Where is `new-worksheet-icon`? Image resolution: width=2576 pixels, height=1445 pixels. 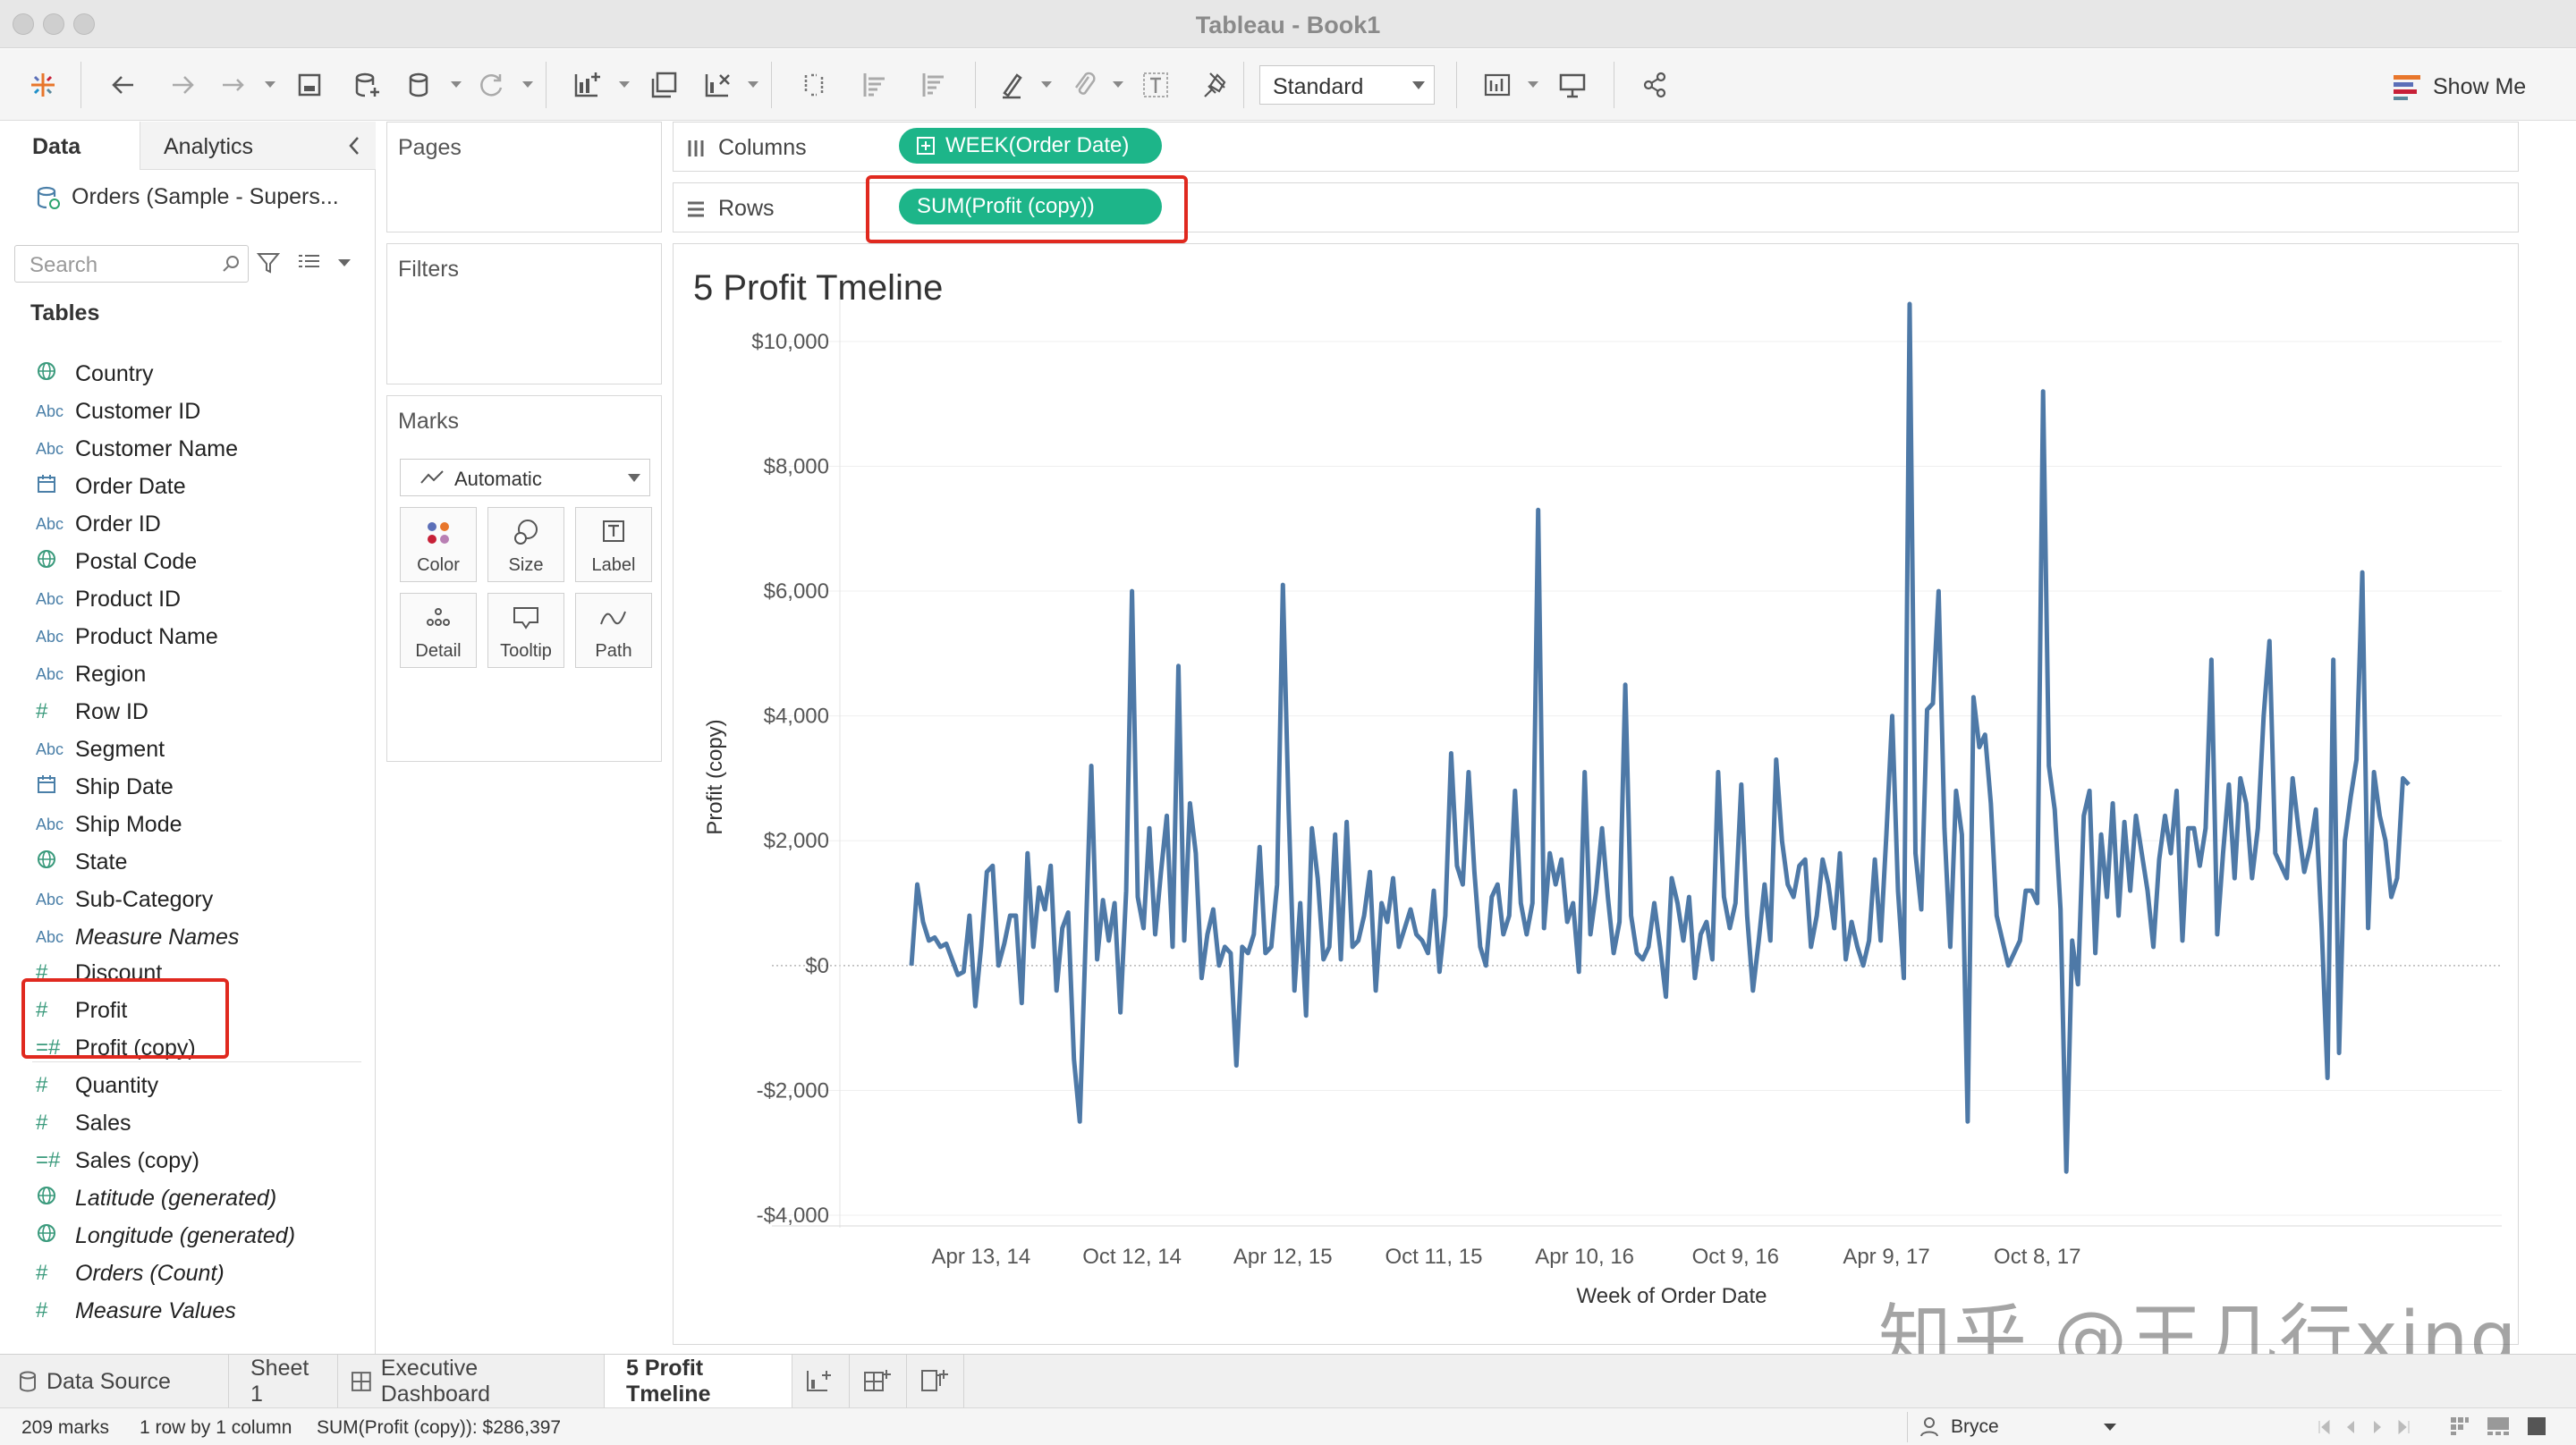
new-worksheet-icon is located at coordinates (586, 85).